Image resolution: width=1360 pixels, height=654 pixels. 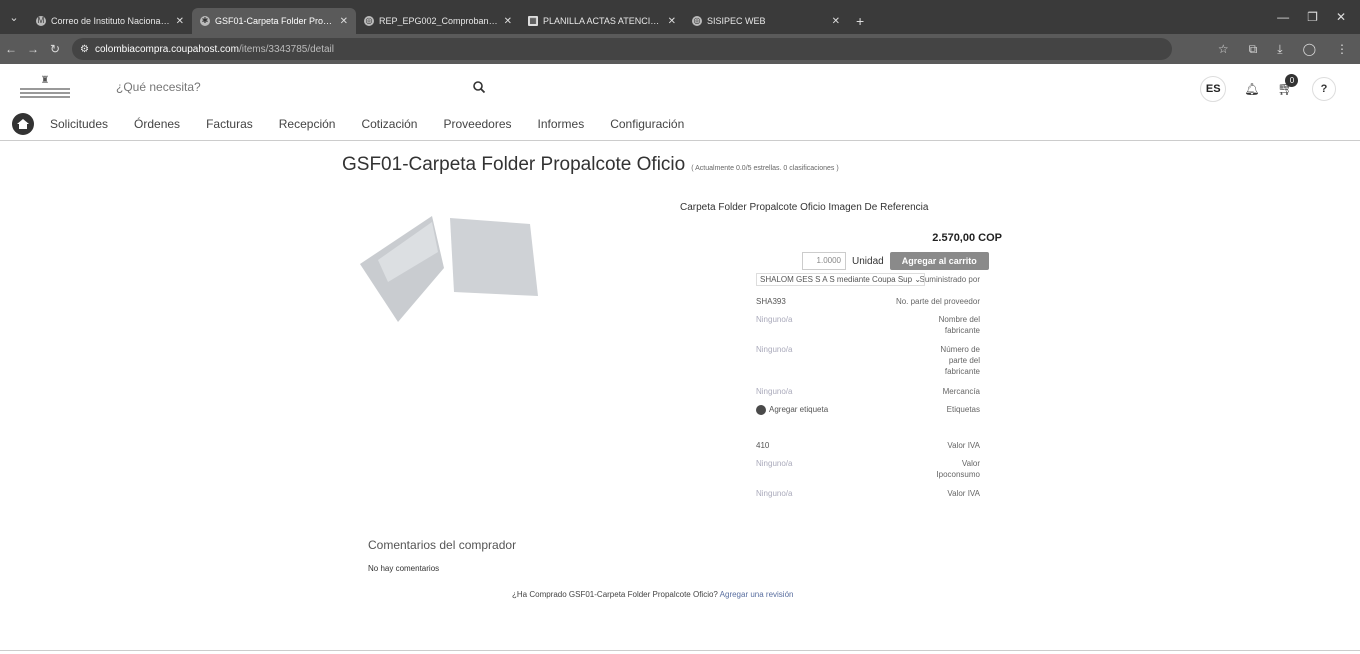 What do you see at coordinates (824, 261) in the screenshot?
I see `quantity-input: 1.0000` at bounding box center [824, 261].